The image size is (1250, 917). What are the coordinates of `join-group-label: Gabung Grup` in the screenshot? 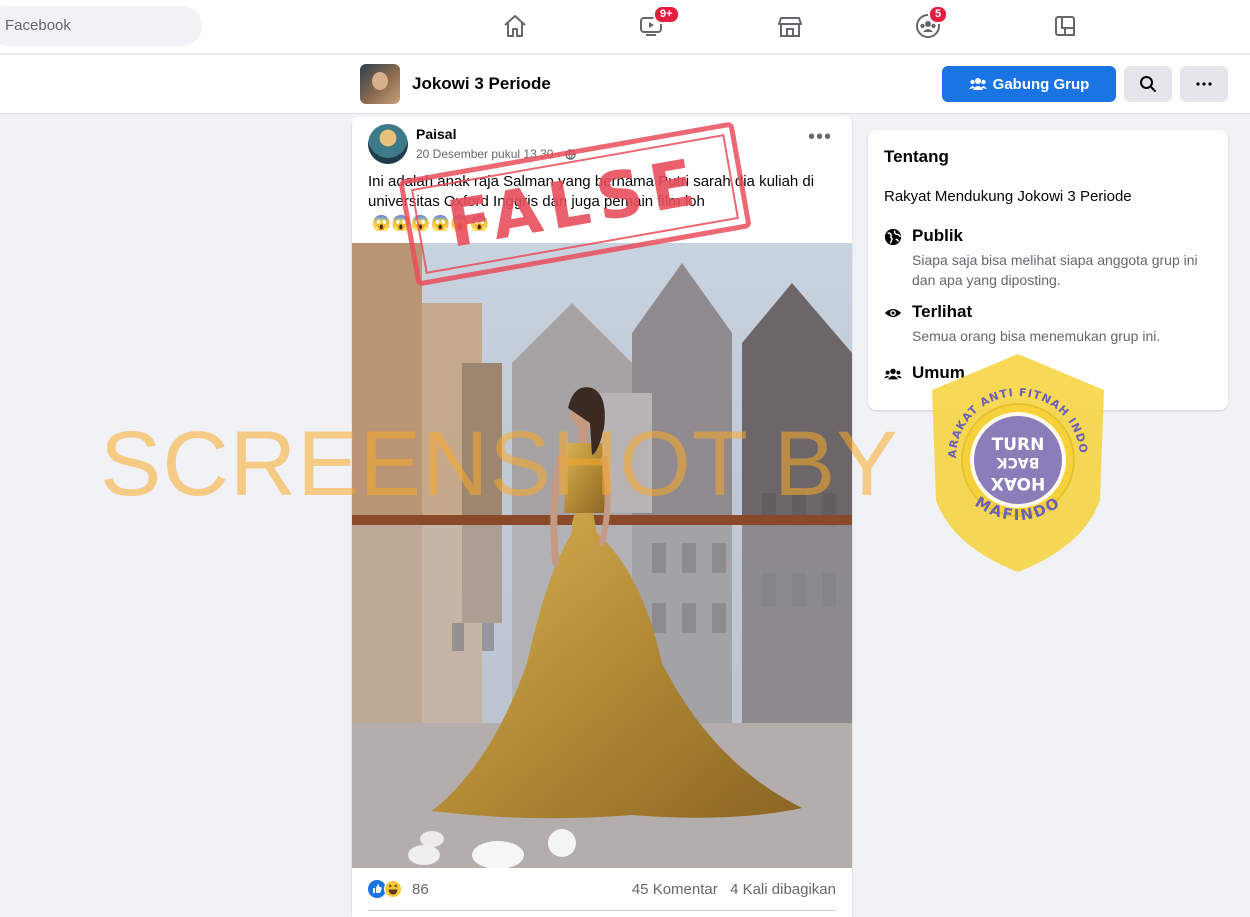 It's located at (1041, 84).